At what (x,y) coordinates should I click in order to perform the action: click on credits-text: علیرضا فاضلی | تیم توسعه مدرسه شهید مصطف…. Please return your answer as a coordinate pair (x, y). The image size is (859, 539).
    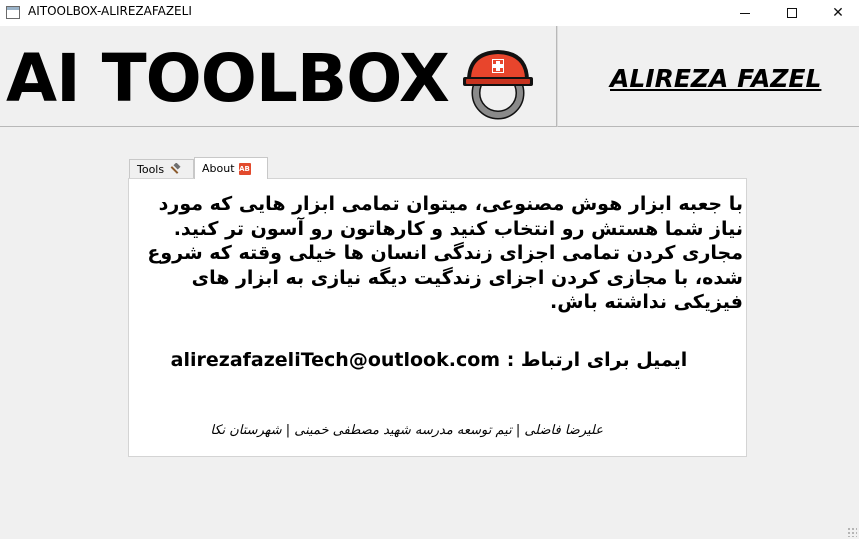
    Looking at the image, I should click on (406, 430).